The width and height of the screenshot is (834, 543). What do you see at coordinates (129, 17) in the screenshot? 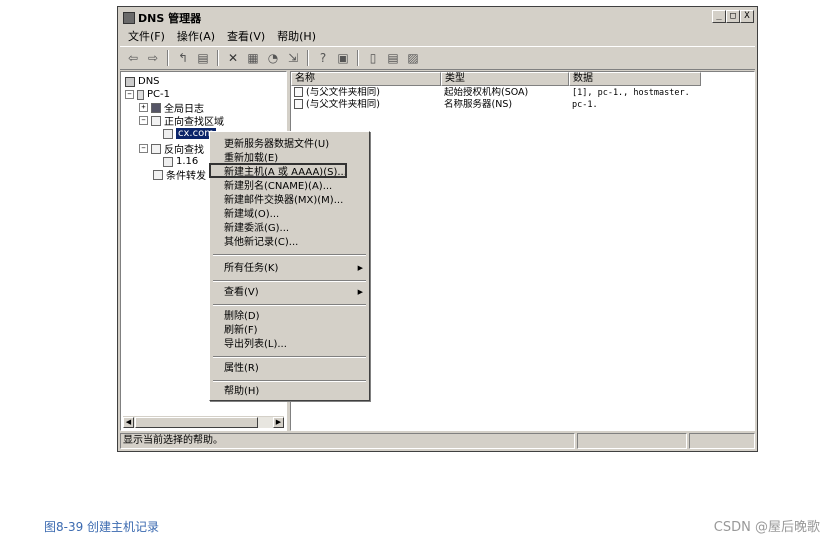
I see `dns-app-icon` at bounding box center [129, 17].